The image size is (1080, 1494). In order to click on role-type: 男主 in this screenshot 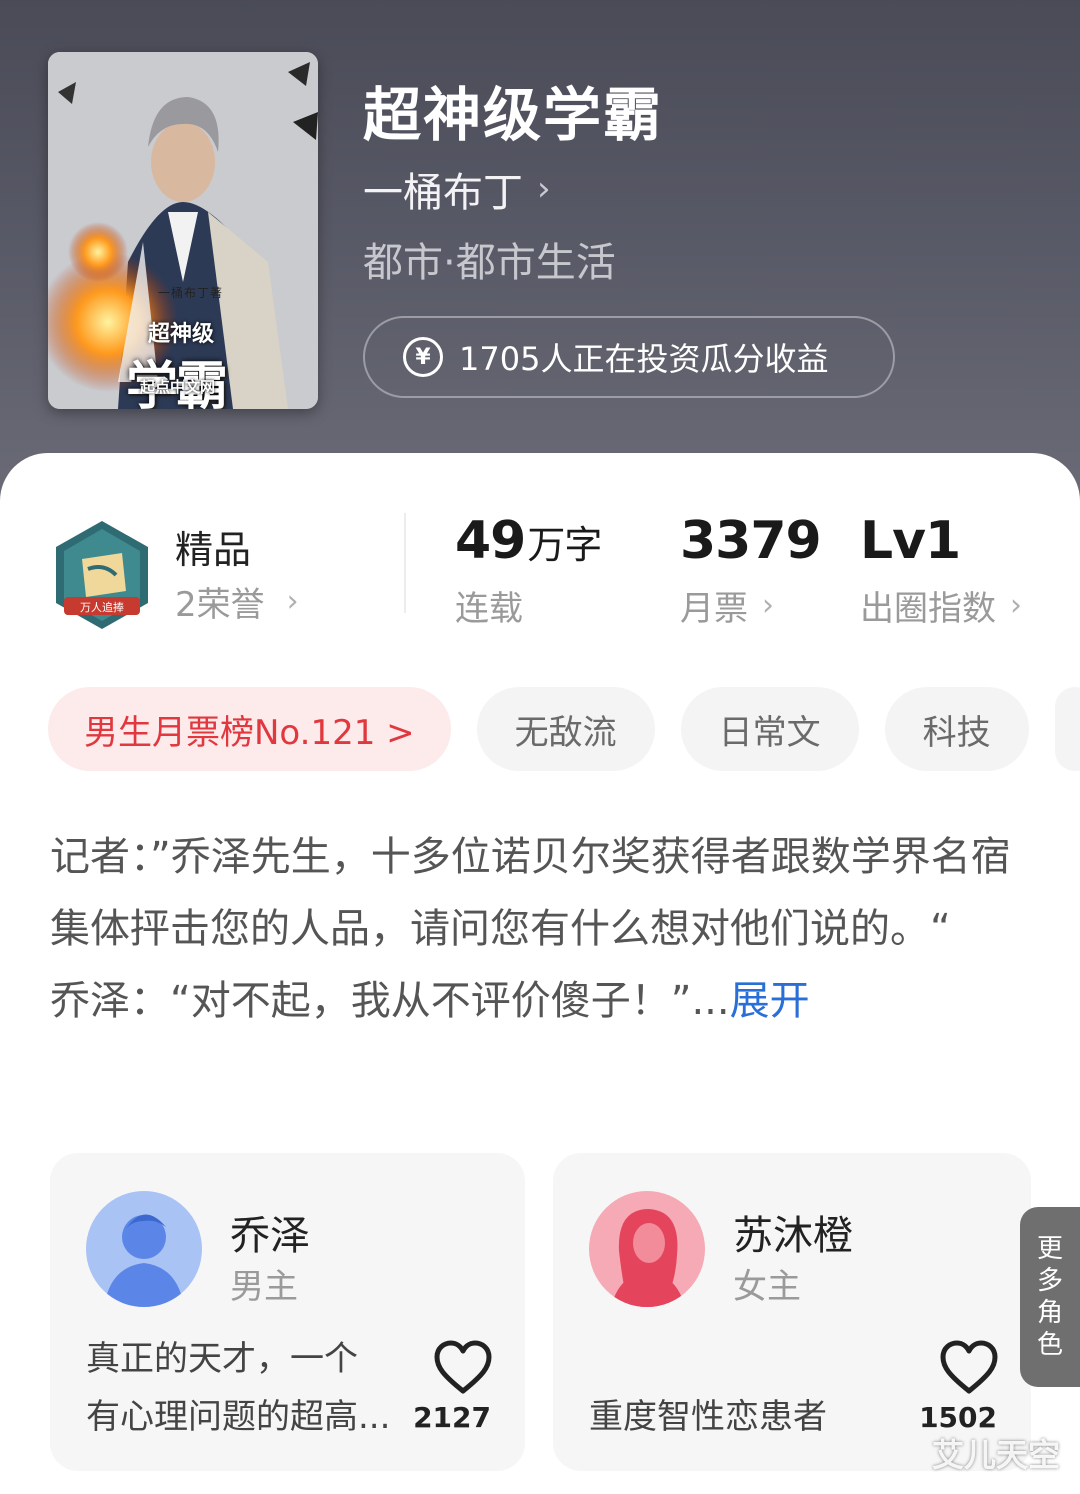, I will do `click(264, 1287)`.